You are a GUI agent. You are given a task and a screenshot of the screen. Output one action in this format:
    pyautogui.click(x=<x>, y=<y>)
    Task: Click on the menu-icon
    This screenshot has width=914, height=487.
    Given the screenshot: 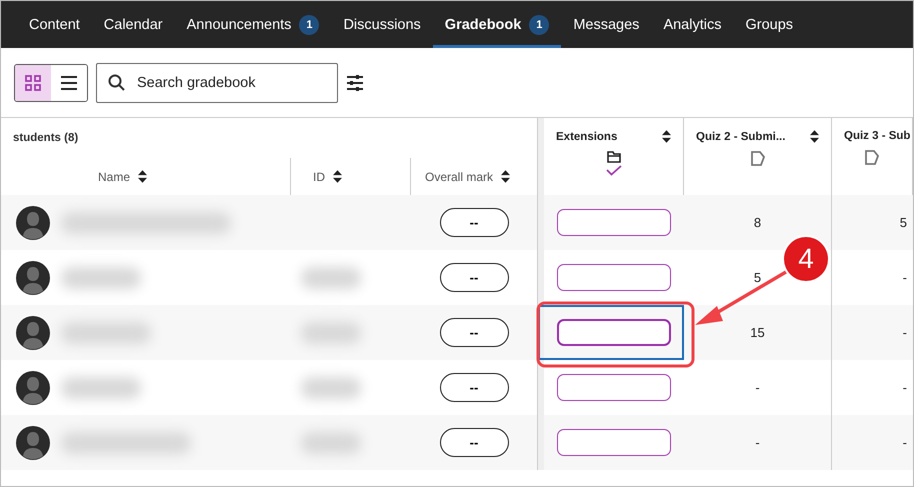 What is the action you would take?
    pyautogui.click(x=69, y=83)
    